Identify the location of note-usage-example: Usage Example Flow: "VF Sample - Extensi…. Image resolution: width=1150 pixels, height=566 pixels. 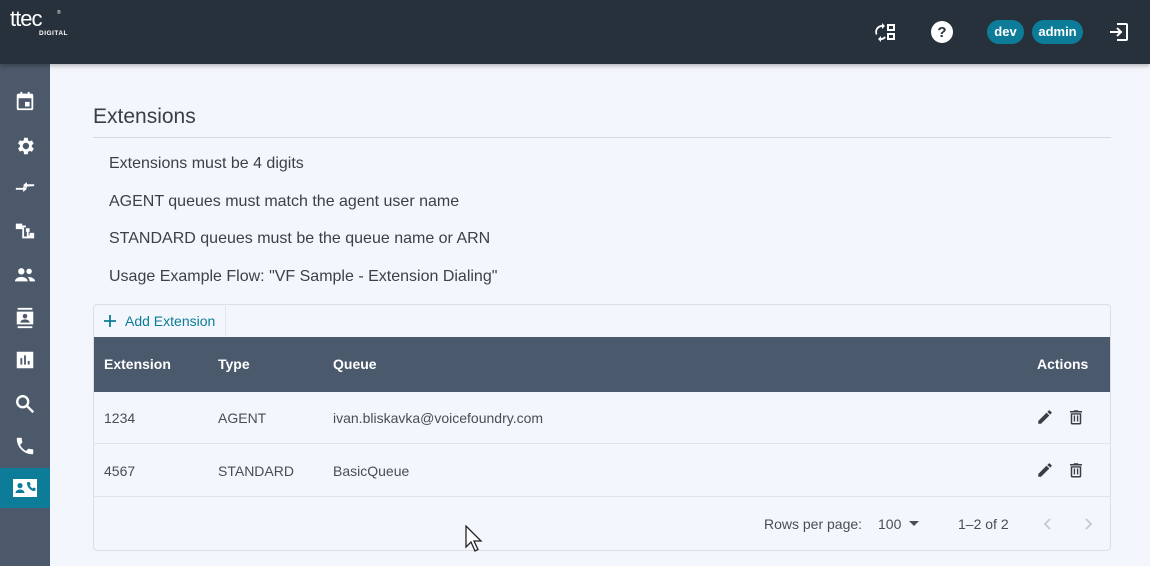
(303, 276).